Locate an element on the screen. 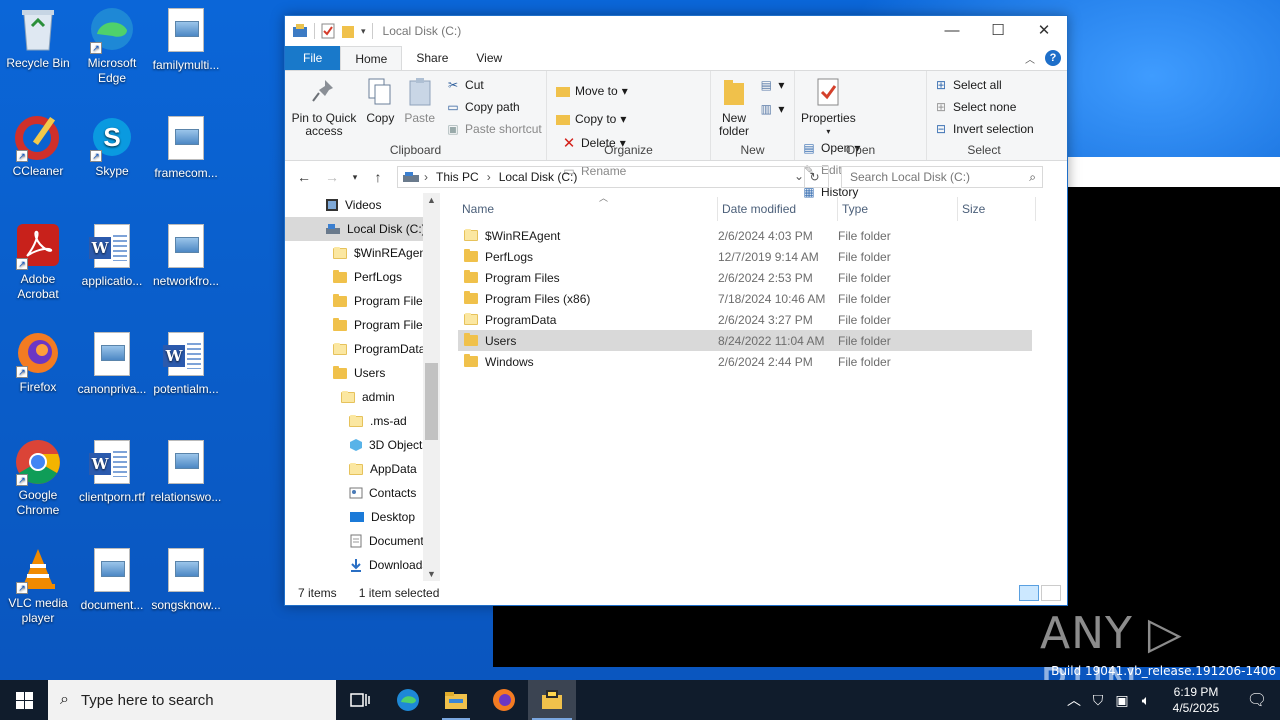  nav-item: .ms-ad is located at coordinates (362, 421).